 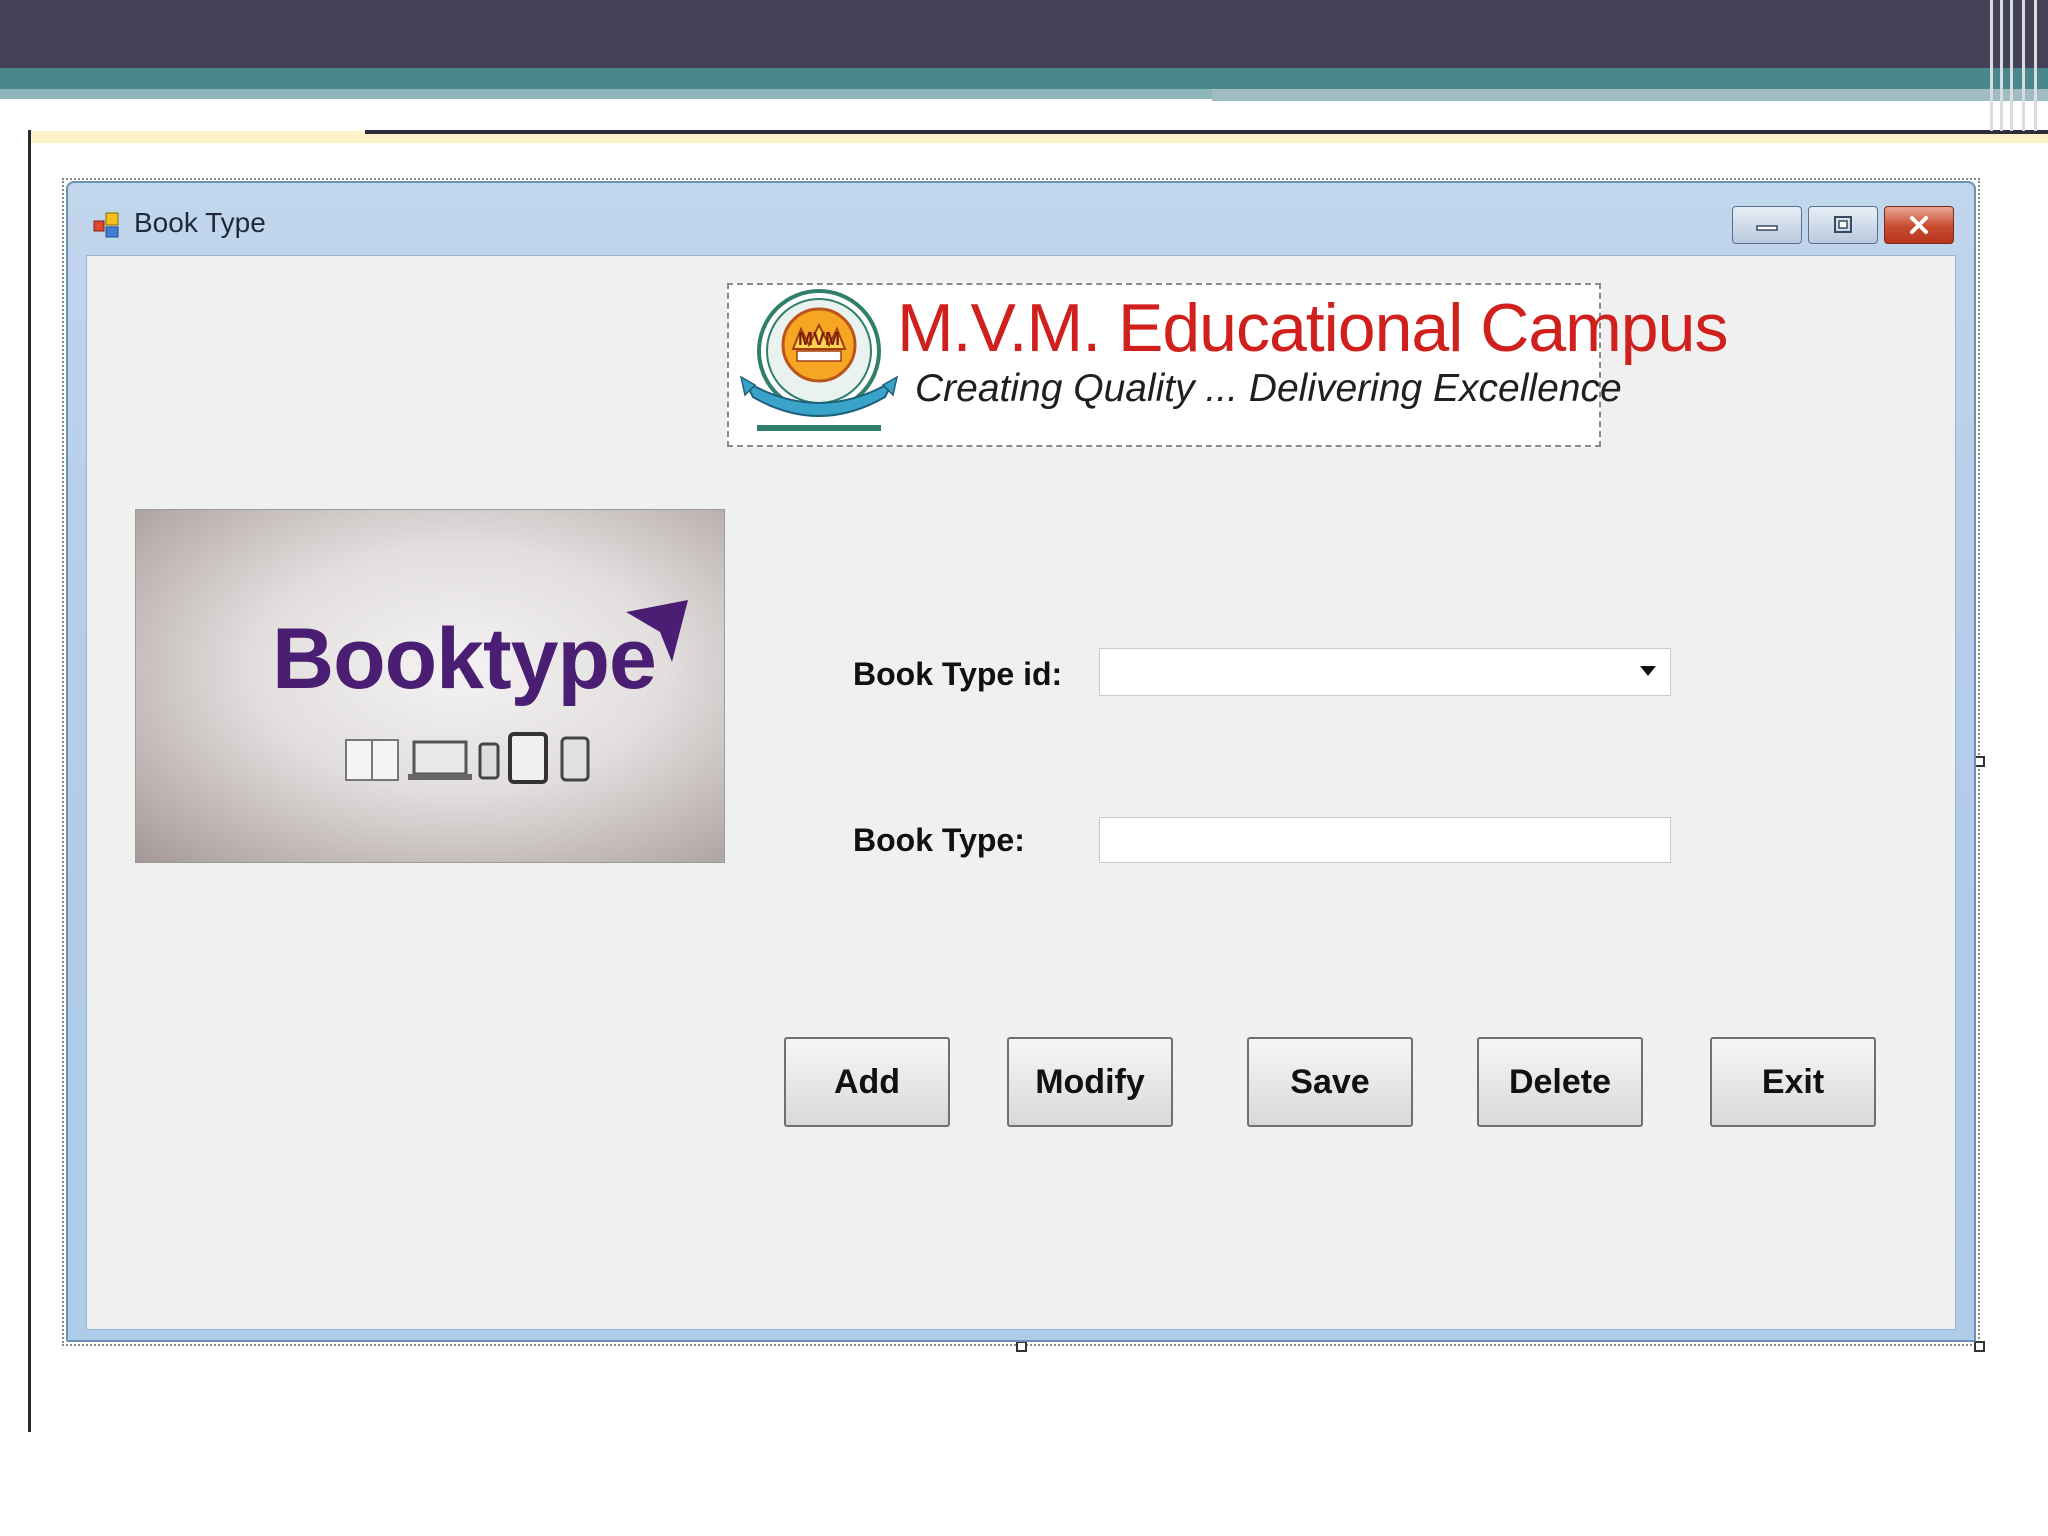 I want to click on booktype-picture: Booktype, so click(x=430, y=686).